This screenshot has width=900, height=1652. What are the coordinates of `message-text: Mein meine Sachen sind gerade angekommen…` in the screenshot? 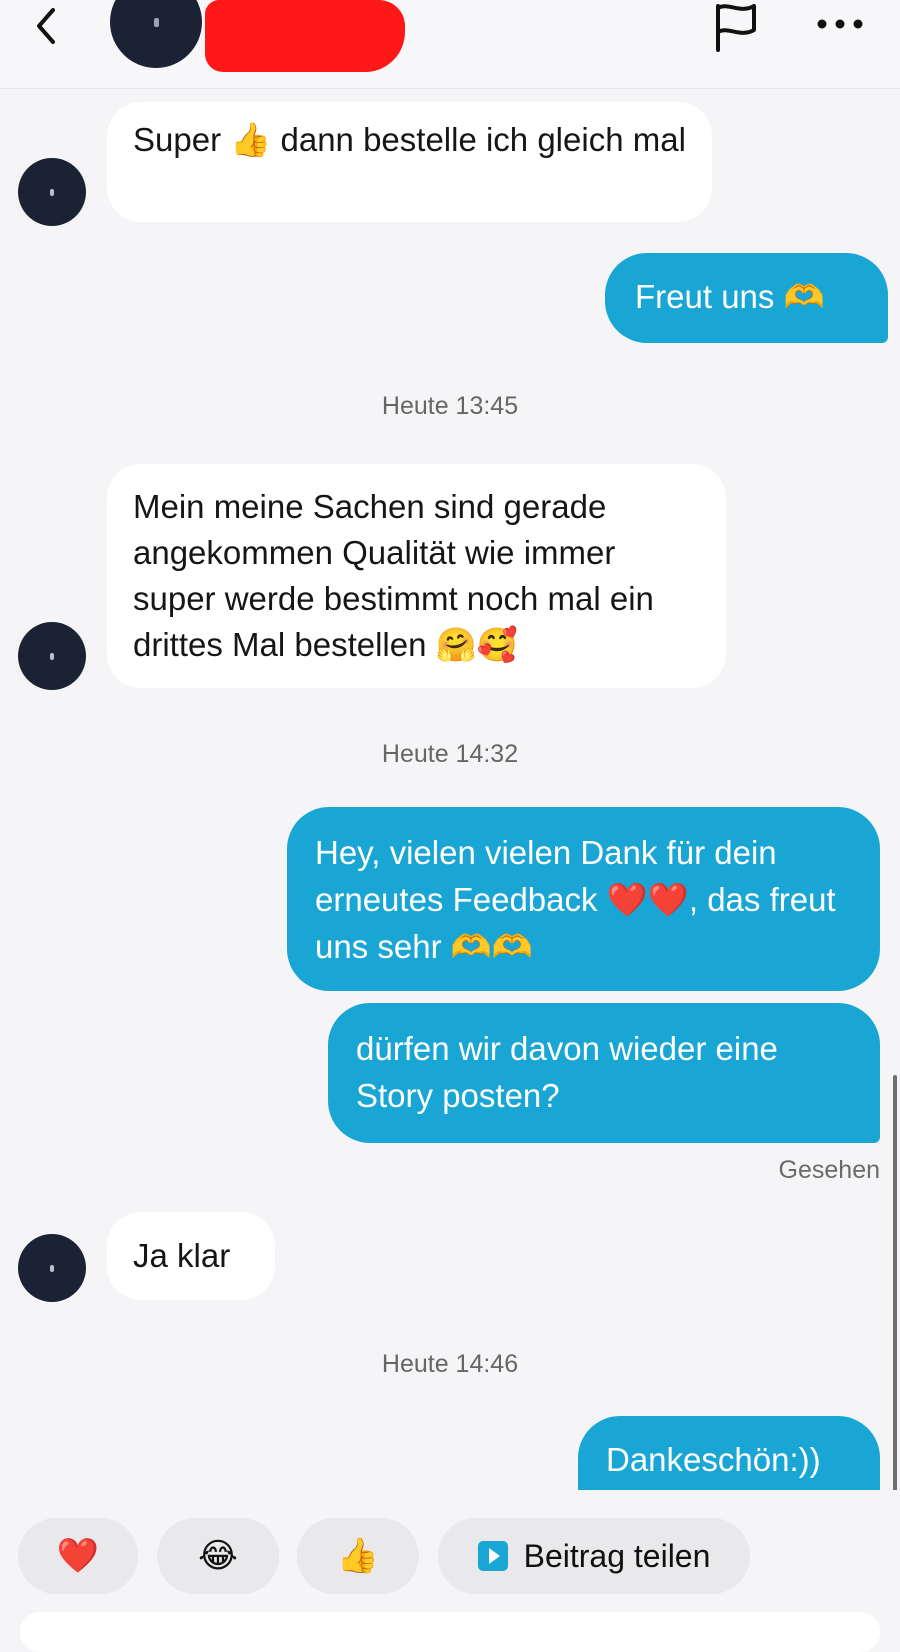 It's located at (393, 575).